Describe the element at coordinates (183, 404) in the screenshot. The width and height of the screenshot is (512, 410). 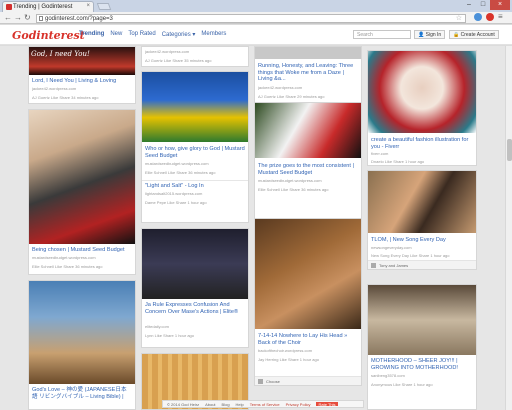
I see `footer-copyright: © 2014 God Heirz` at that location.